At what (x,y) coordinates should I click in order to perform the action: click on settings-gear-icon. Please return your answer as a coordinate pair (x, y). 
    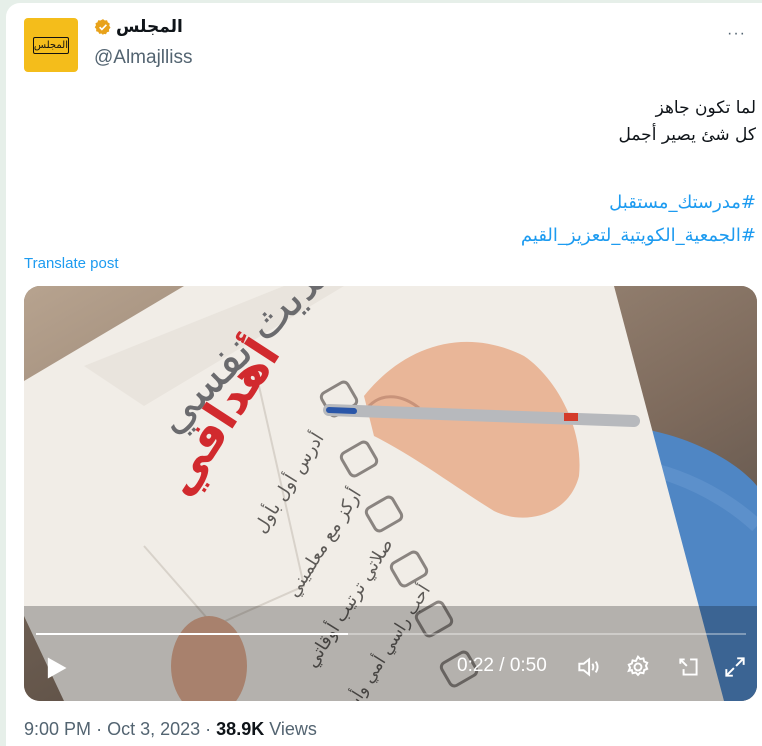
    Looking at the image, I should click on (638, 667).